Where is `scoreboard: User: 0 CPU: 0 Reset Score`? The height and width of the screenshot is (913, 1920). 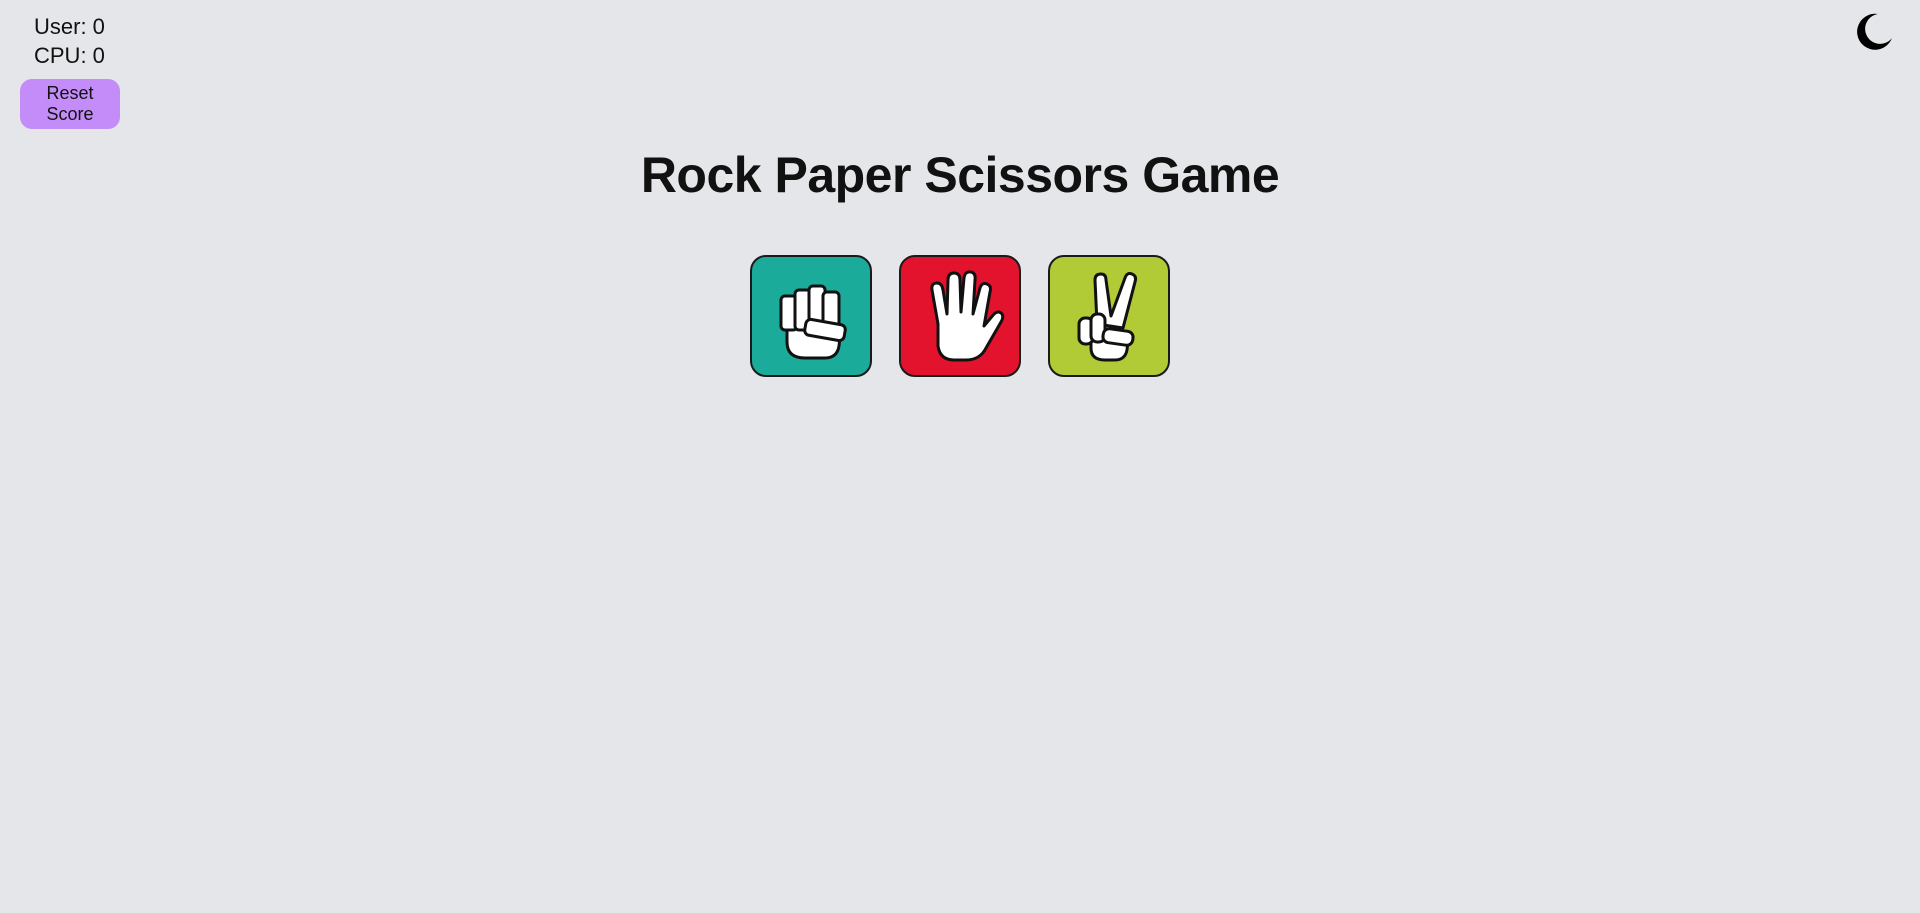
scoreboard: User: 0 CPU: 0 Reset Score is located at coordinates (70, 70).